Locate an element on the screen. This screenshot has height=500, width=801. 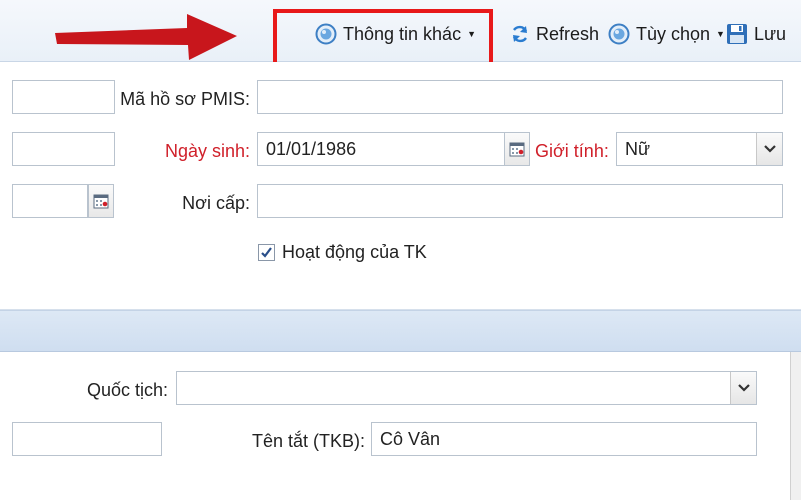
date-calendar-button is located at coordinates (101, 201).